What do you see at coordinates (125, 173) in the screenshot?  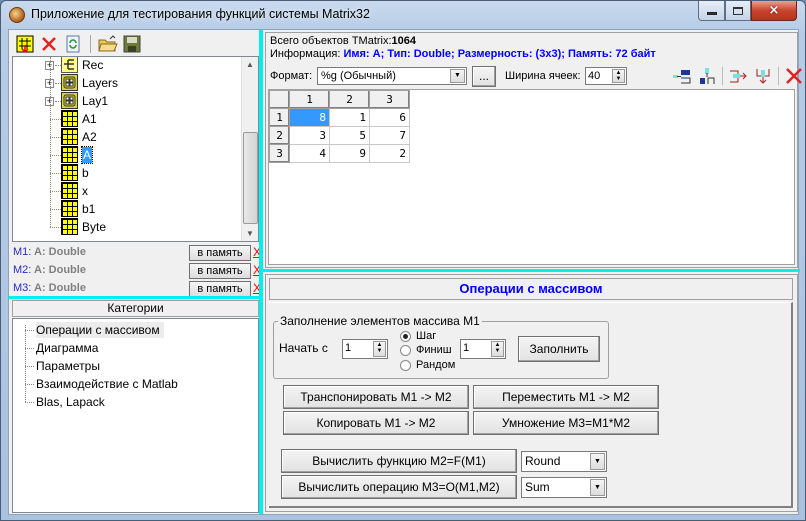 I see `tree-item: b` at bounding box center [125, 173].